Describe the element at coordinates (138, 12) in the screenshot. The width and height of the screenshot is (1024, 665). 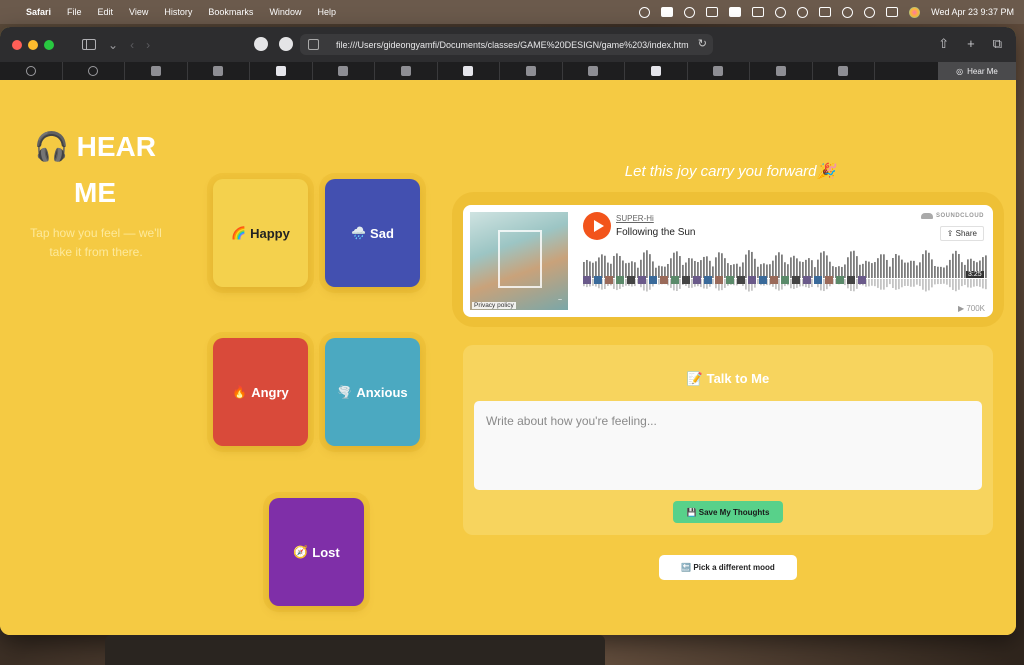
I see `menu-view: View` at that location.